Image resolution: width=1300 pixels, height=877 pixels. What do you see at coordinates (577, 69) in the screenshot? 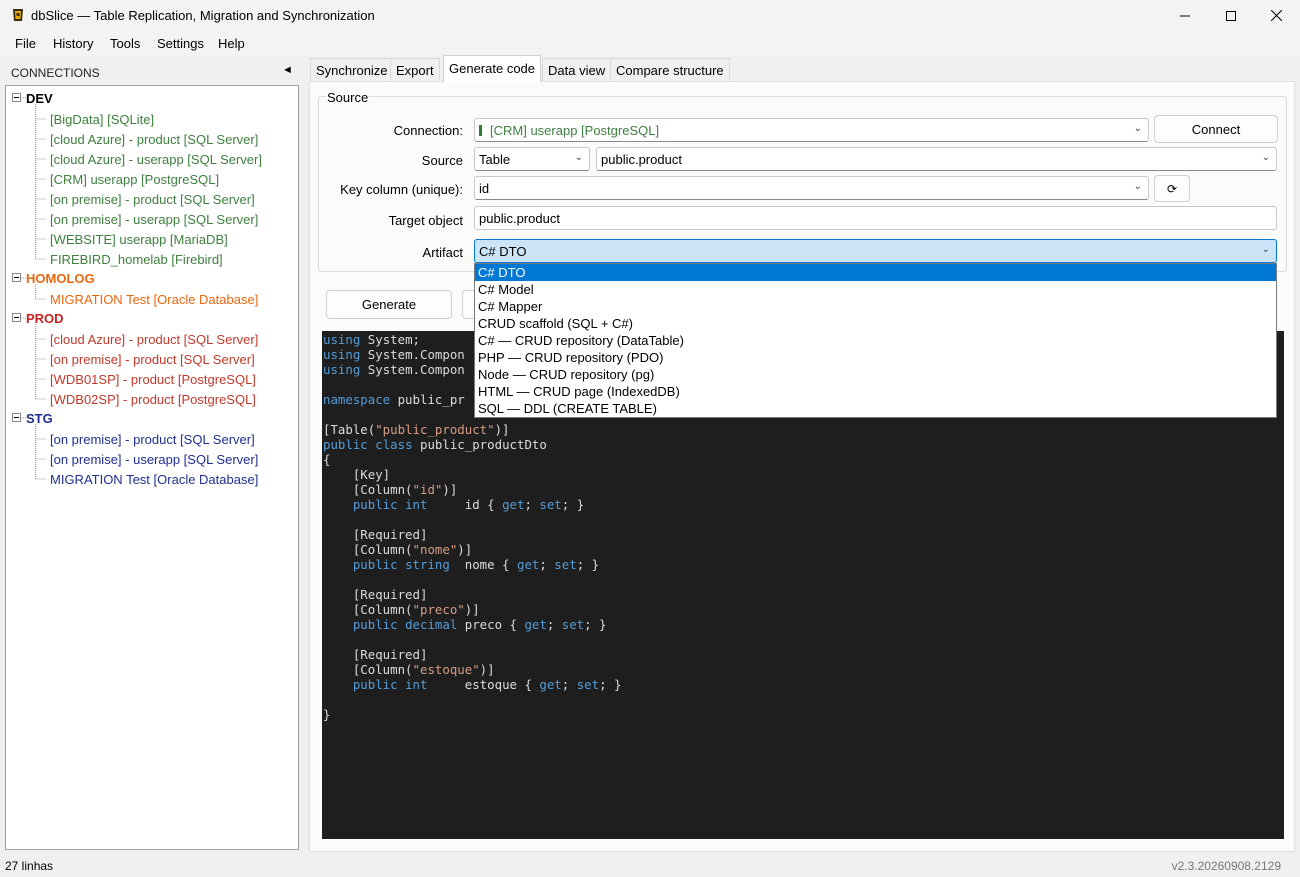
I see `tab-data-view: Data view` at bounding box center [577, 69].